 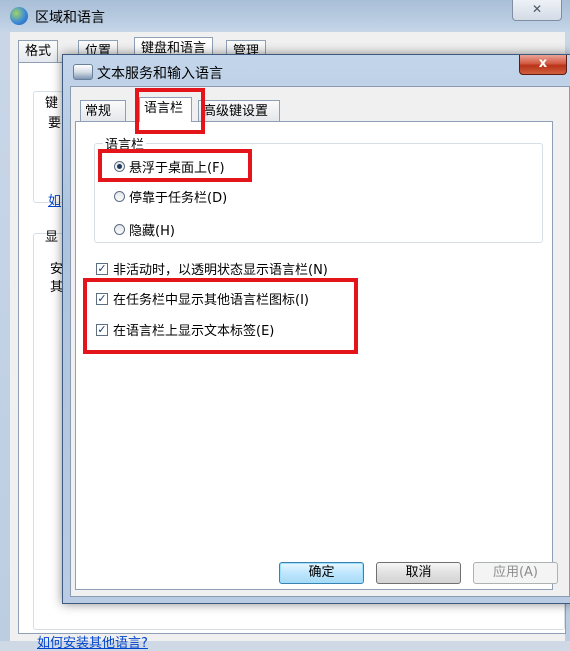 I want to click on checkbox-transparent-inactive: ✓ 非活动时，以透明状态显示语言栏(N), so click(x=212, y=268).